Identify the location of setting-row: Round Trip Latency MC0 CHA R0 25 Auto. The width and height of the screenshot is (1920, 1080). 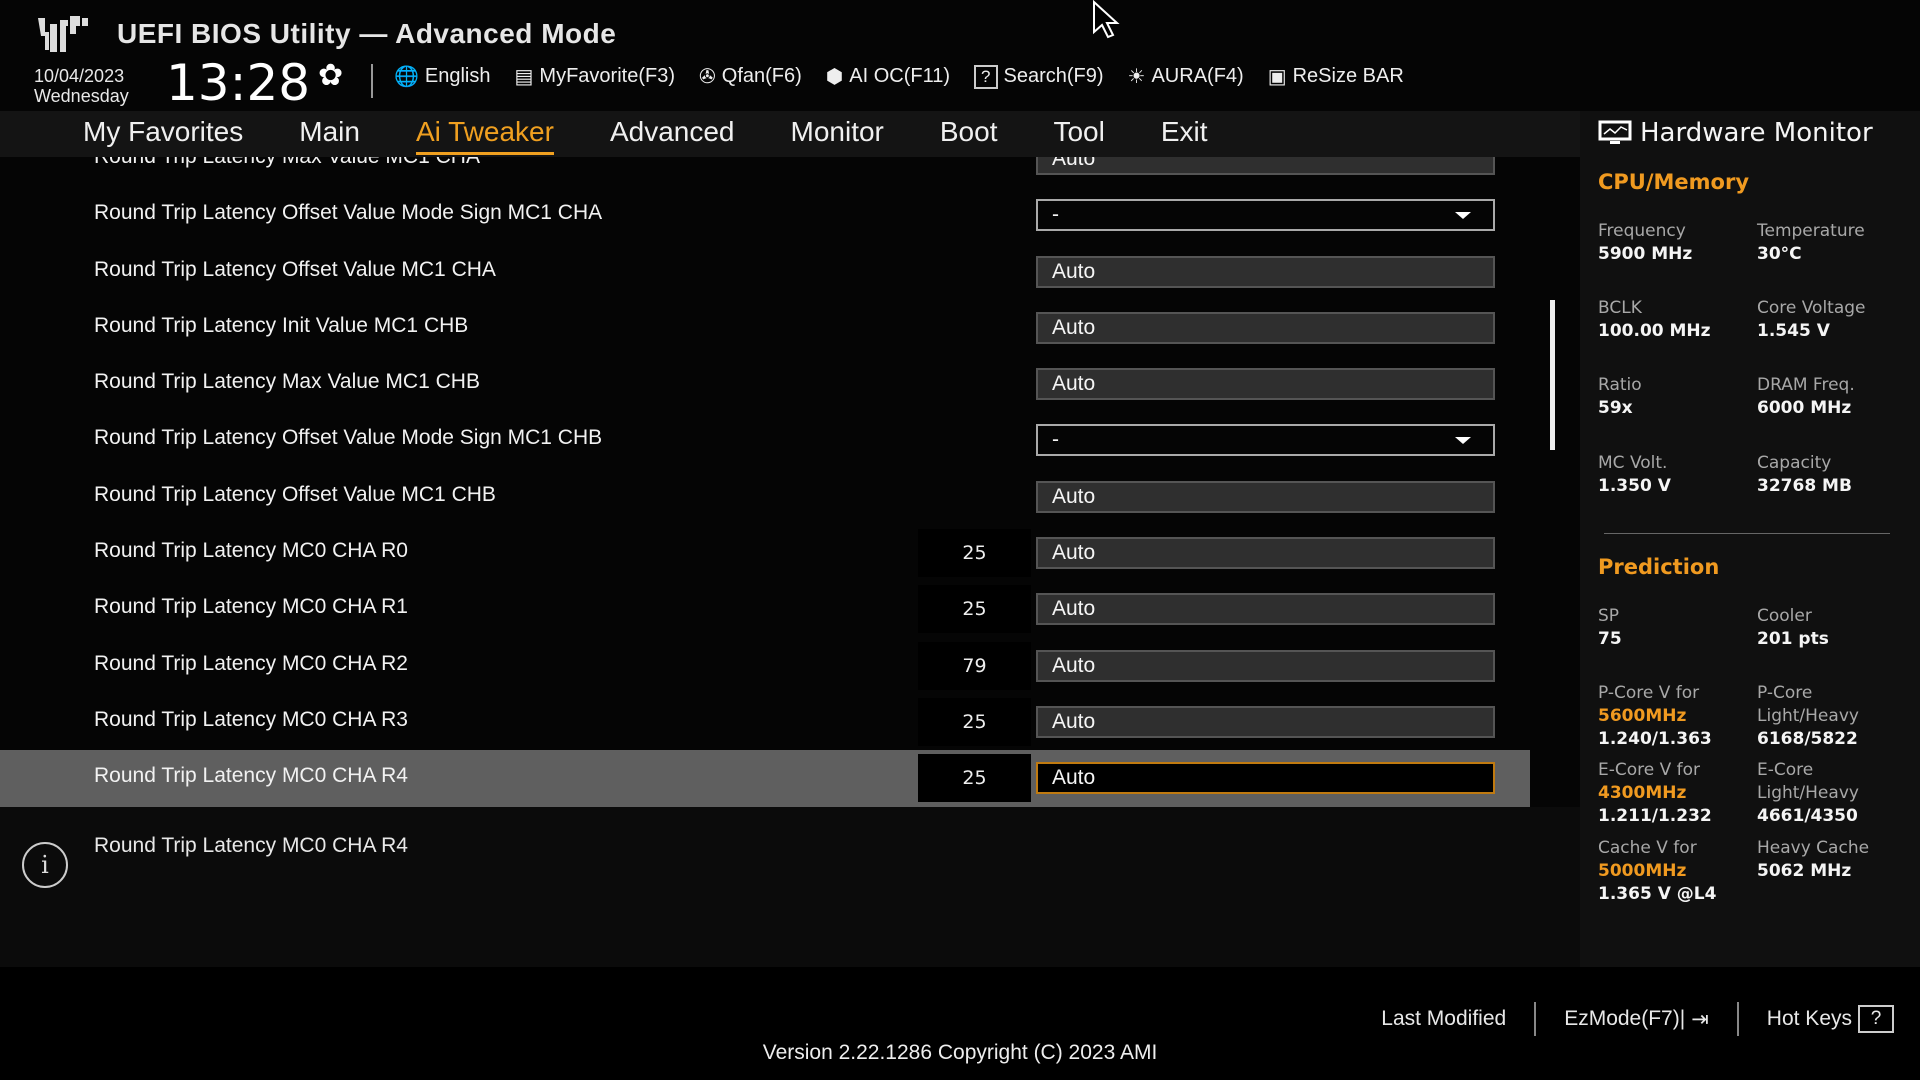
(765, 553).